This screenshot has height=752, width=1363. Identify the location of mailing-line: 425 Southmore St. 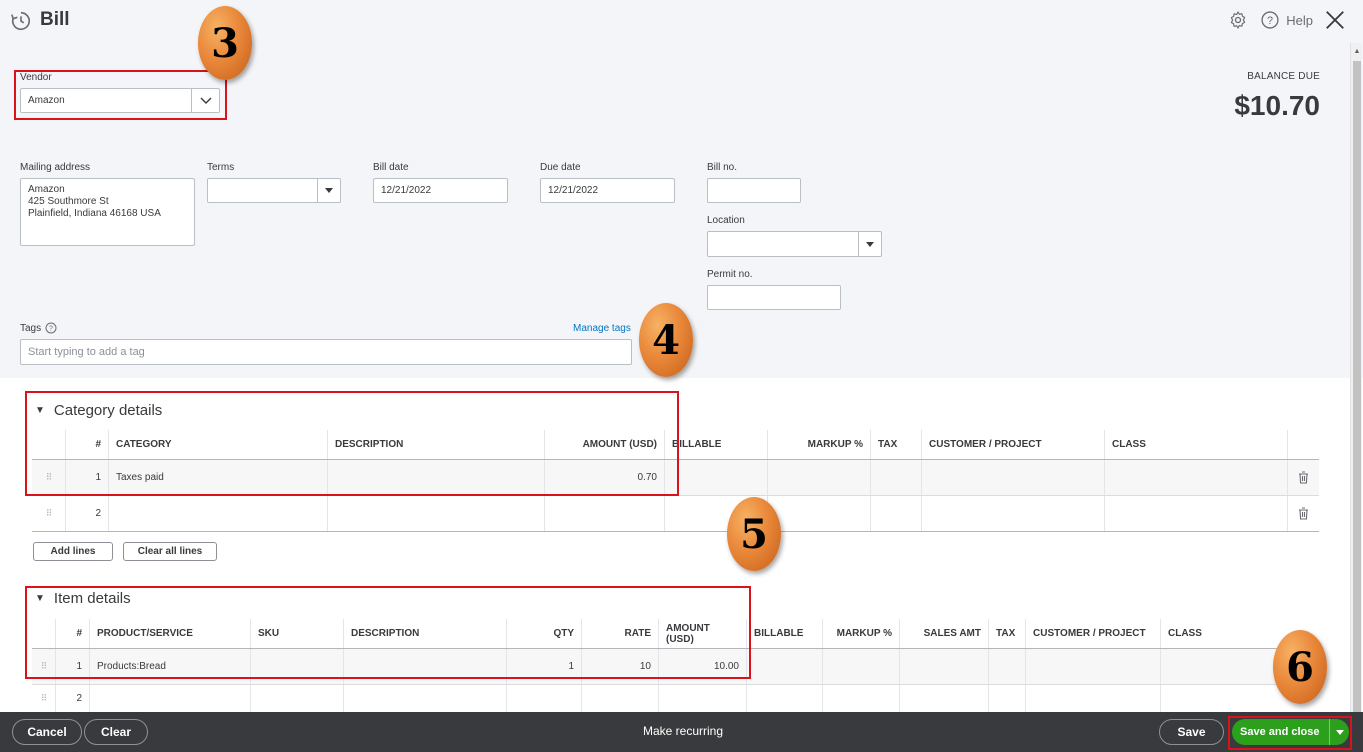
(68, 201).